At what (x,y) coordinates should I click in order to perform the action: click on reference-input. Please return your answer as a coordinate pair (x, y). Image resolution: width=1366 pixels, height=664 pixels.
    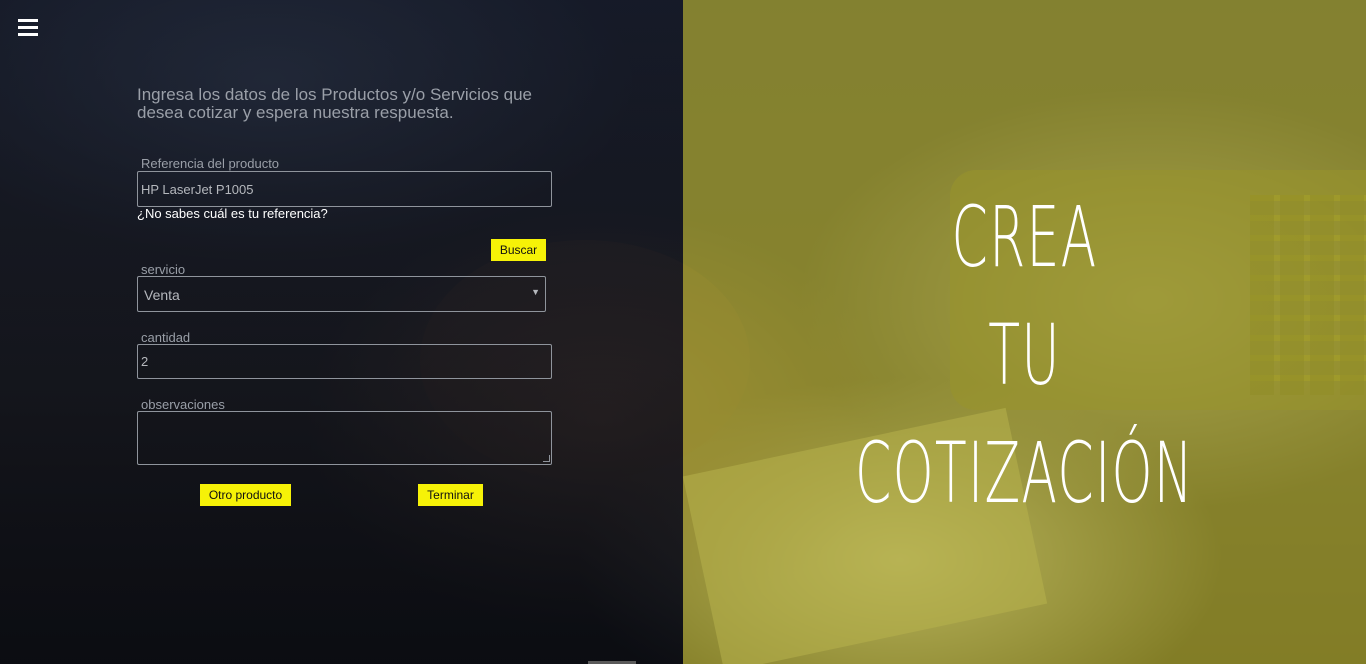
    Looking at the image, I should click on (344, 189).